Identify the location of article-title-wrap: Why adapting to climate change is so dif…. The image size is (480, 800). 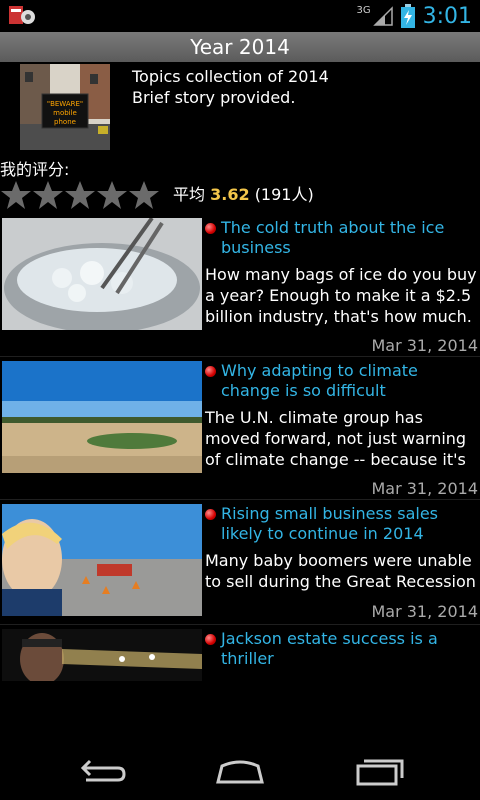
(342, 381).